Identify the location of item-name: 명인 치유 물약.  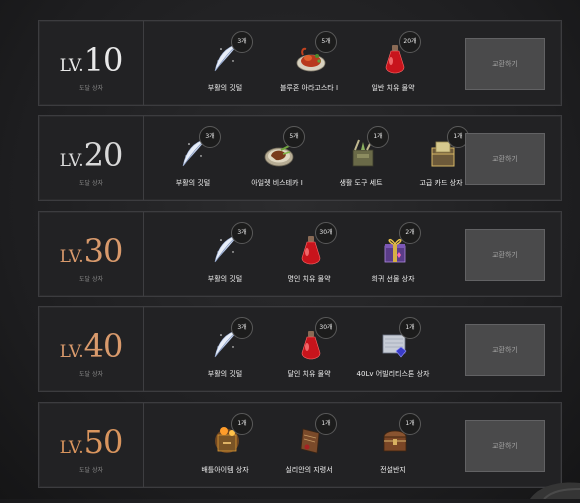
(309, 279).